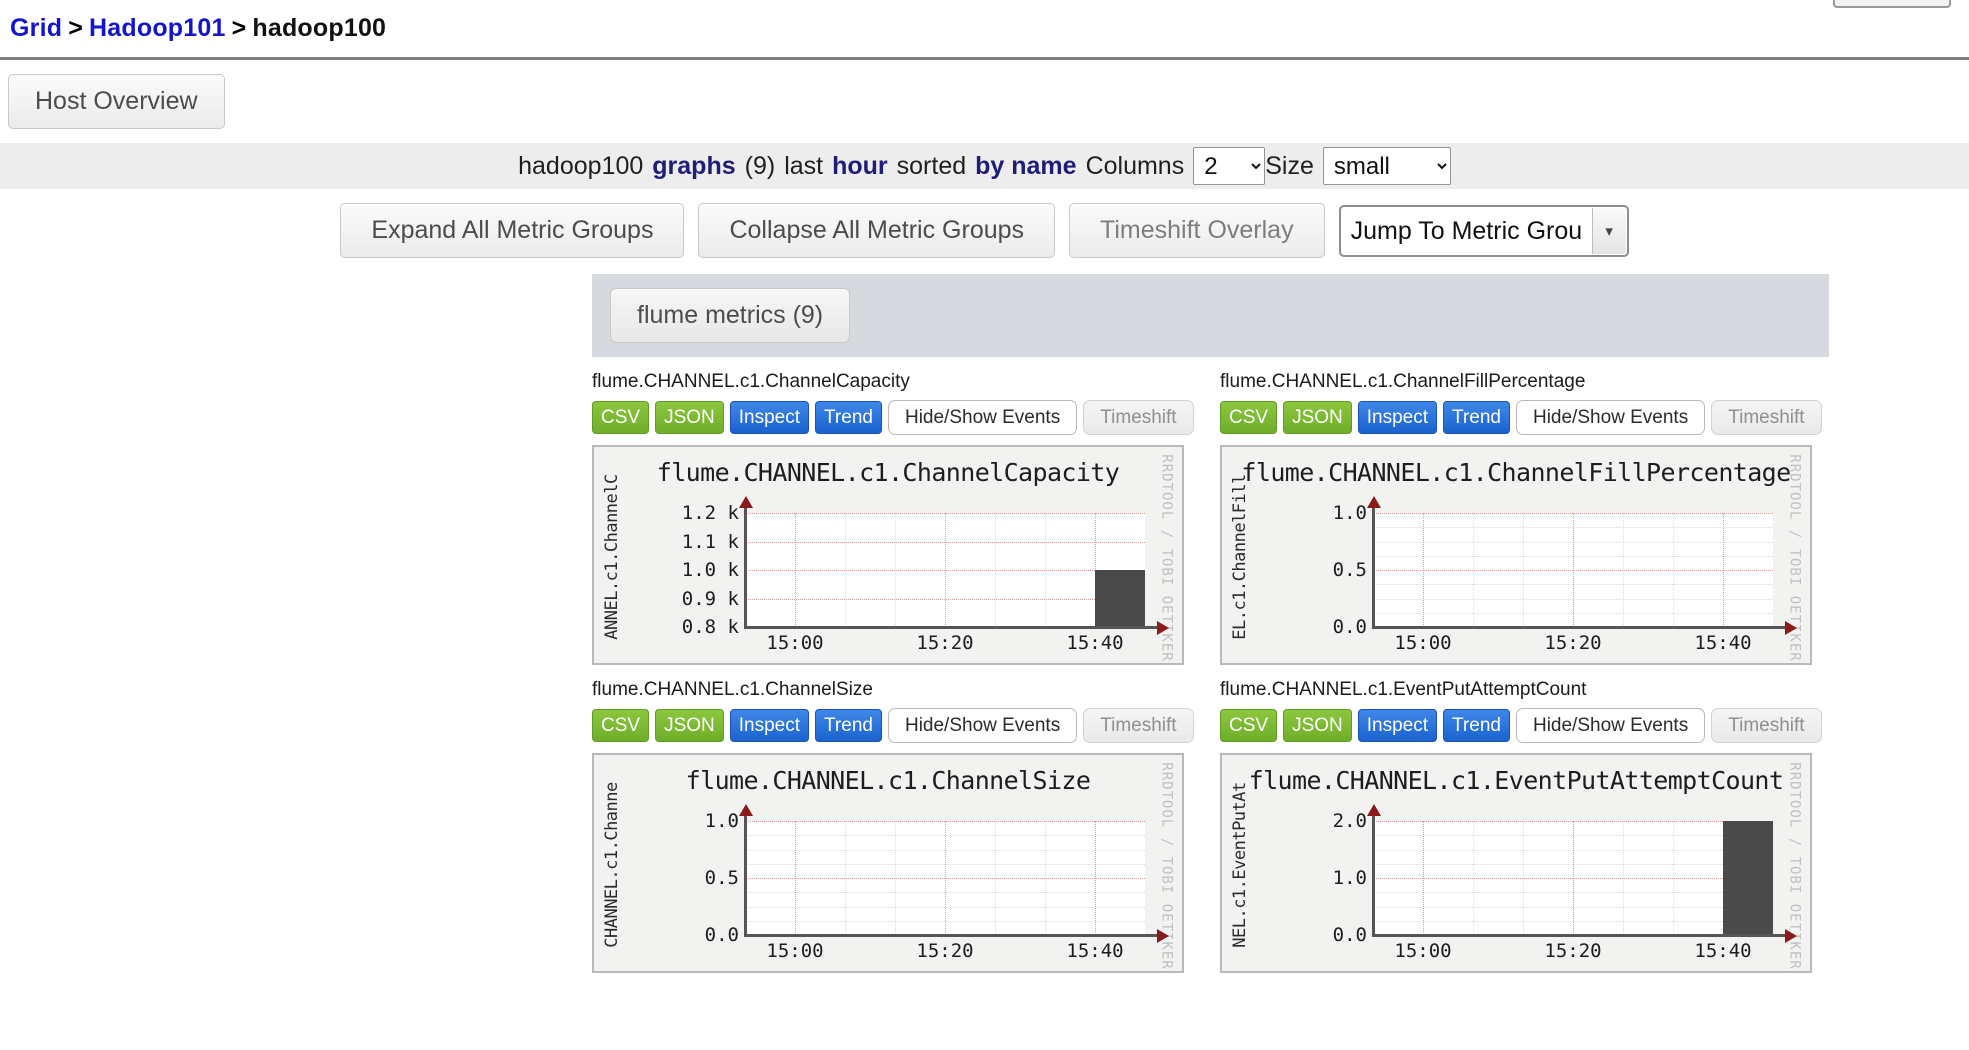  Describe the element at coordinates (760, 165) in the screenshot. I see `summary-graph-count: (9)` at that location.